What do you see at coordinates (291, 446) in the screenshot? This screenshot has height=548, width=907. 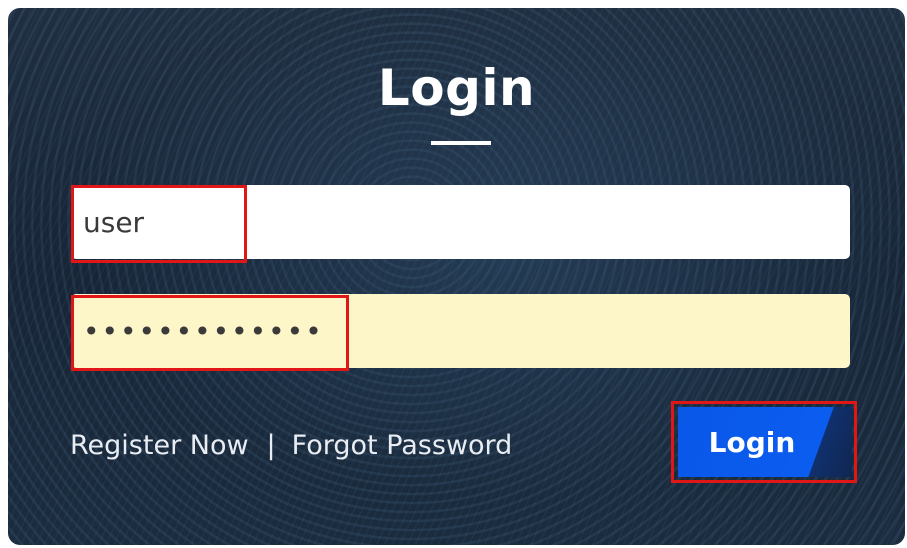 I see `auth-links: Register Now | Forgot Password` at bounding box center [291, 446].